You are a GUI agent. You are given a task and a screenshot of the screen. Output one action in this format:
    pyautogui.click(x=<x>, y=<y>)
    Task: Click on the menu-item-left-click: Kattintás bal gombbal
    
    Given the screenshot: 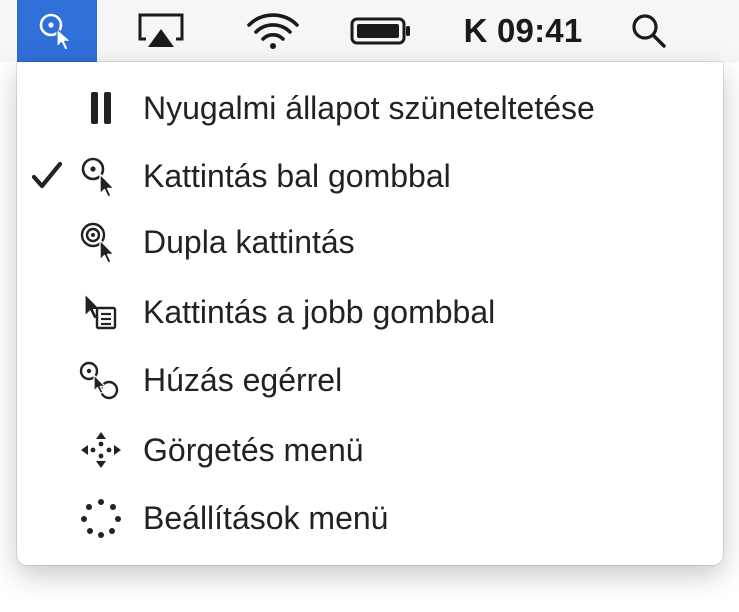 What is the action you would take?
    pyautogui.click(x=370, y=176)
    